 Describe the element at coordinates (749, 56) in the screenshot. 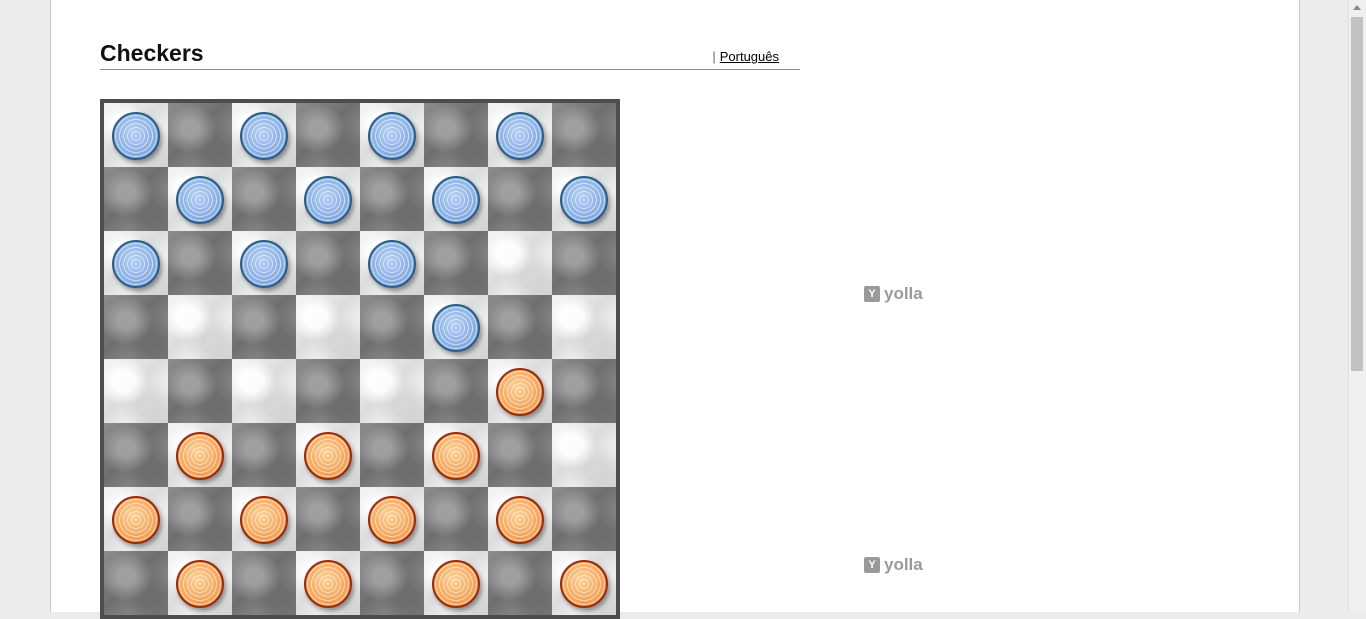

I see `language-link-portugues: Português` at that location.